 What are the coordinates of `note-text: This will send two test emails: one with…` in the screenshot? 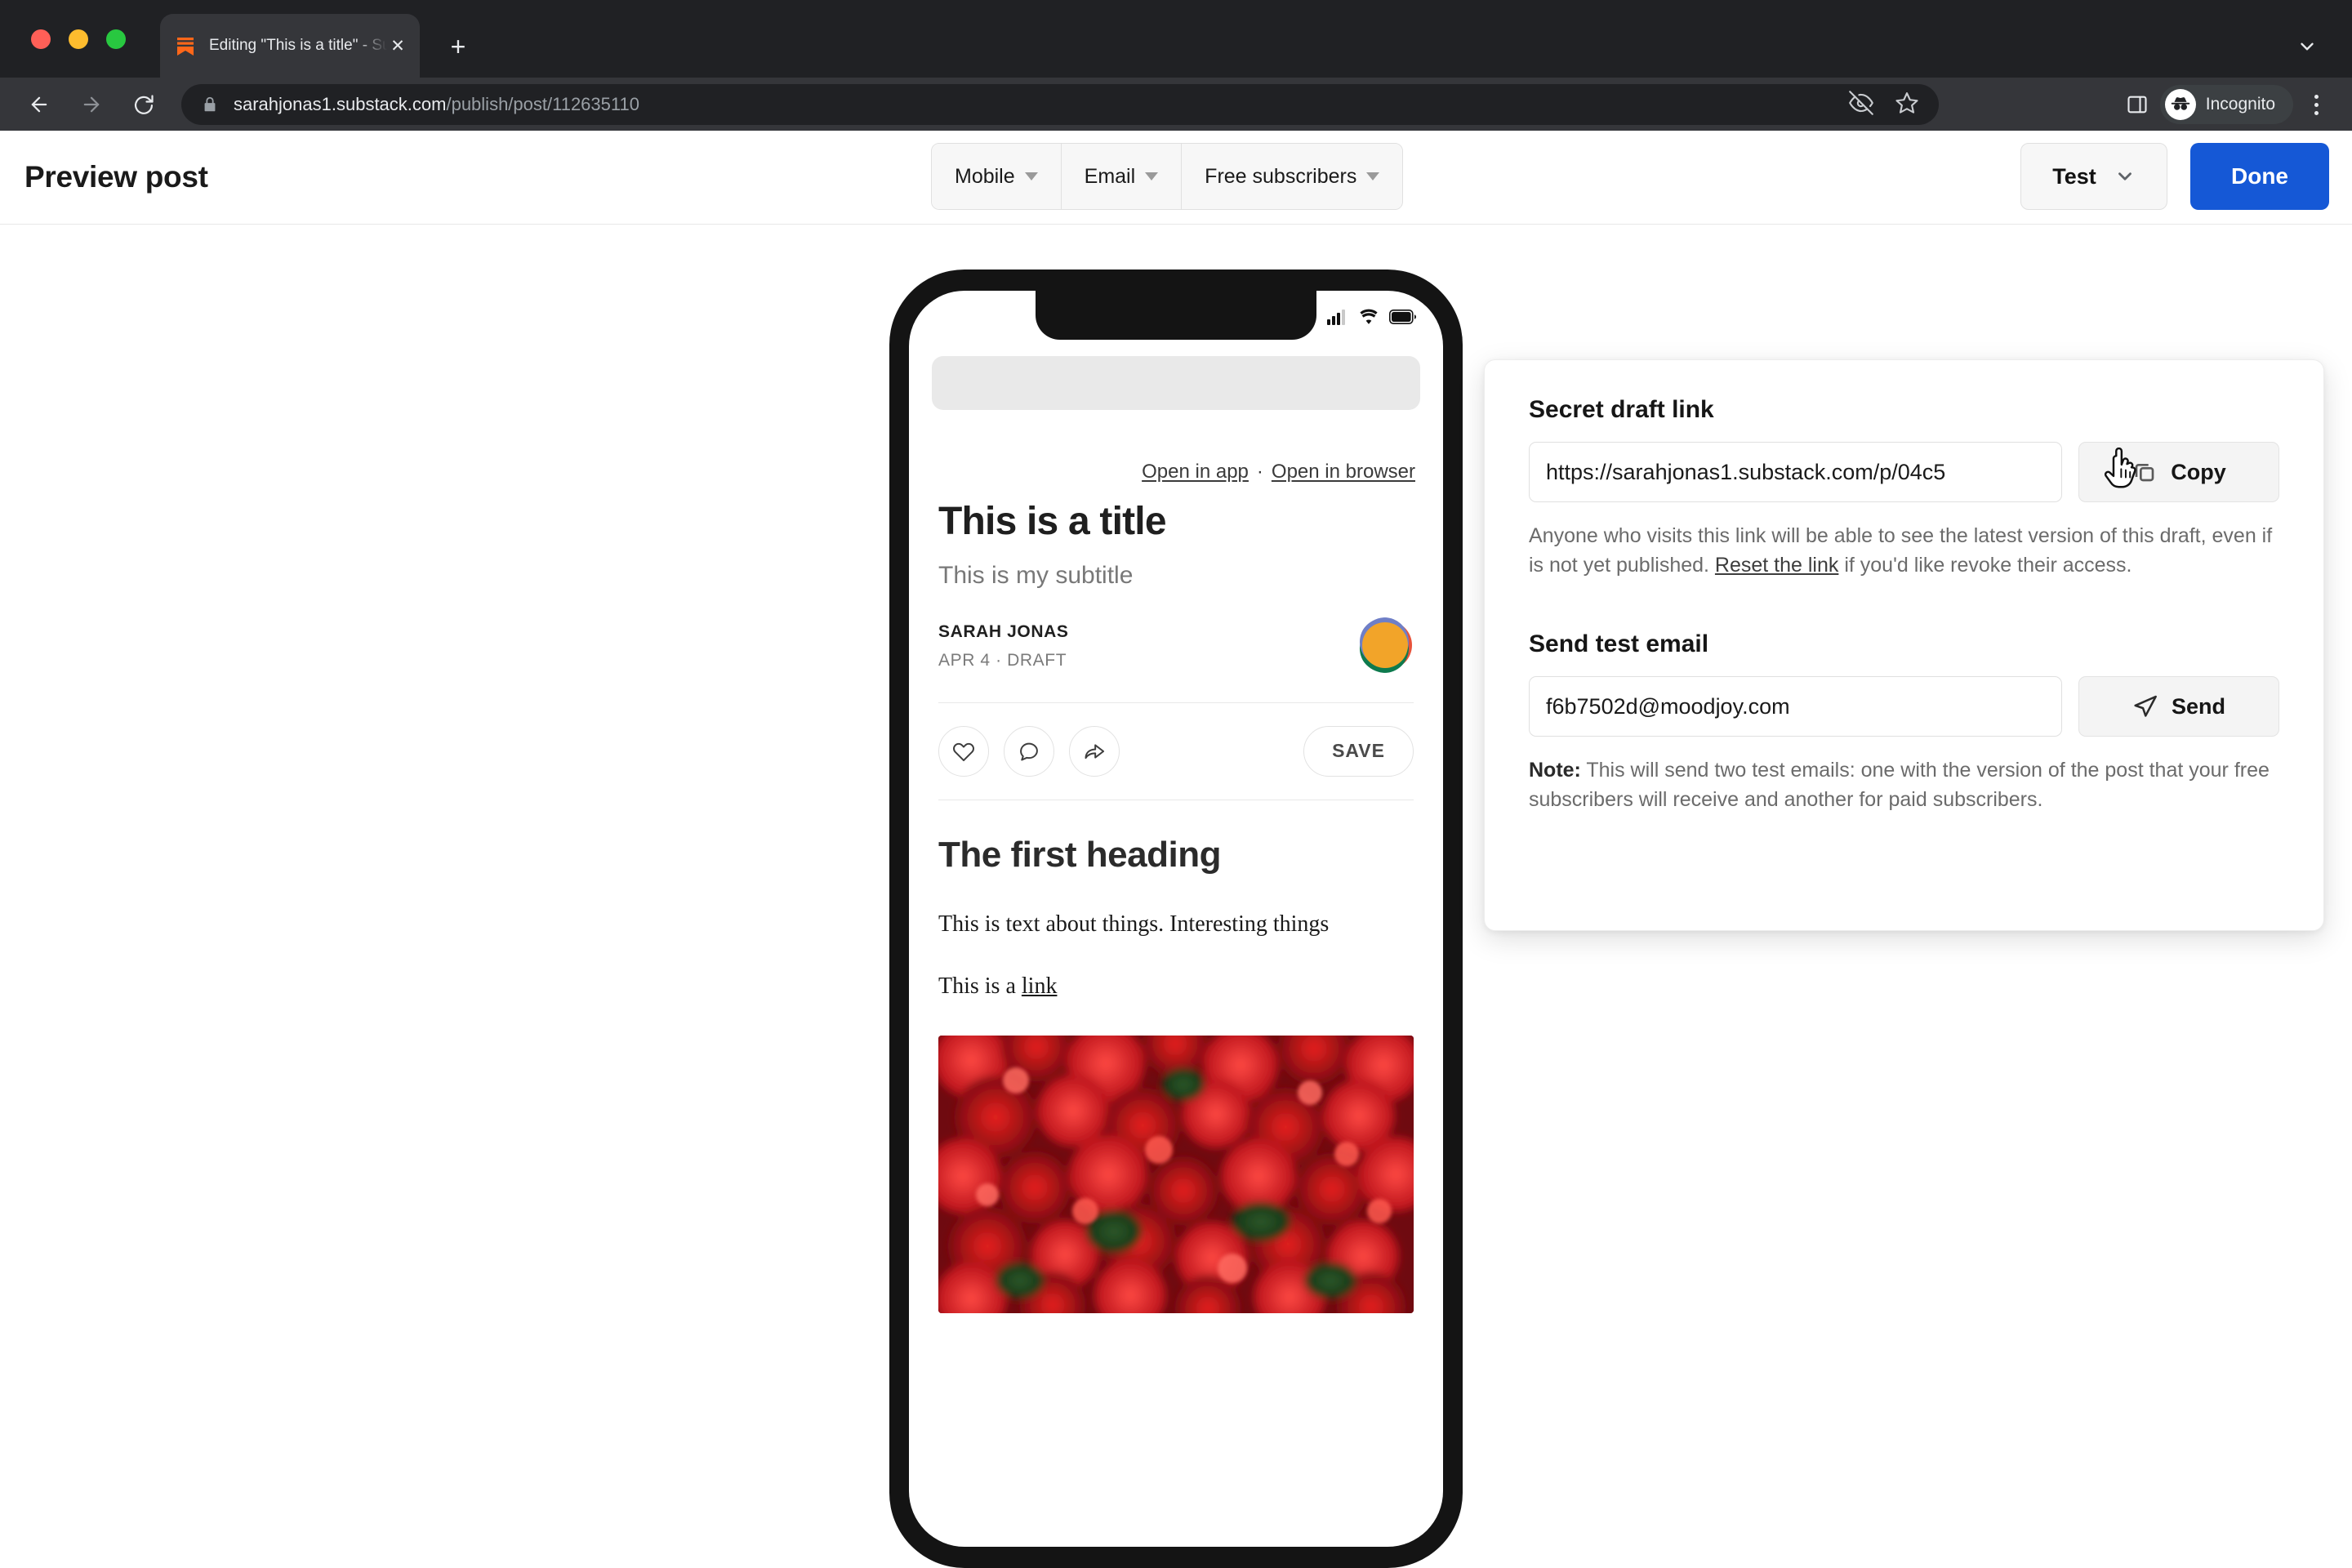 It's located at (1899, 785).